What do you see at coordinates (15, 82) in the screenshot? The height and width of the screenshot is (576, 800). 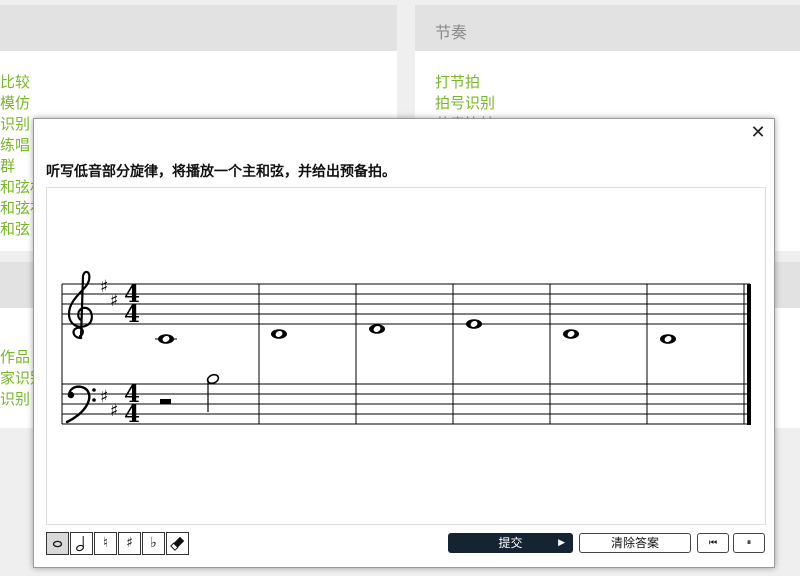 I see `link-item: 比较` at bounding box center [15, 82].